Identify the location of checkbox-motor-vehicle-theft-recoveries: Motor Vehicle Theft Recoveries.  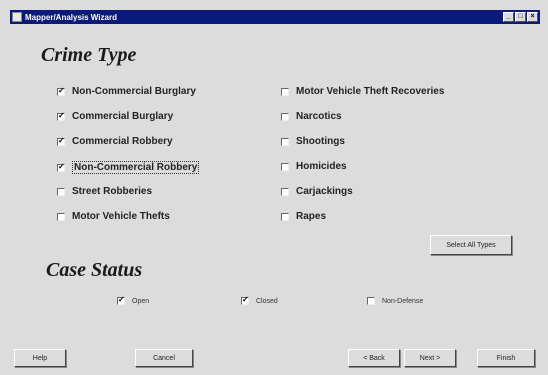
(362, 91).